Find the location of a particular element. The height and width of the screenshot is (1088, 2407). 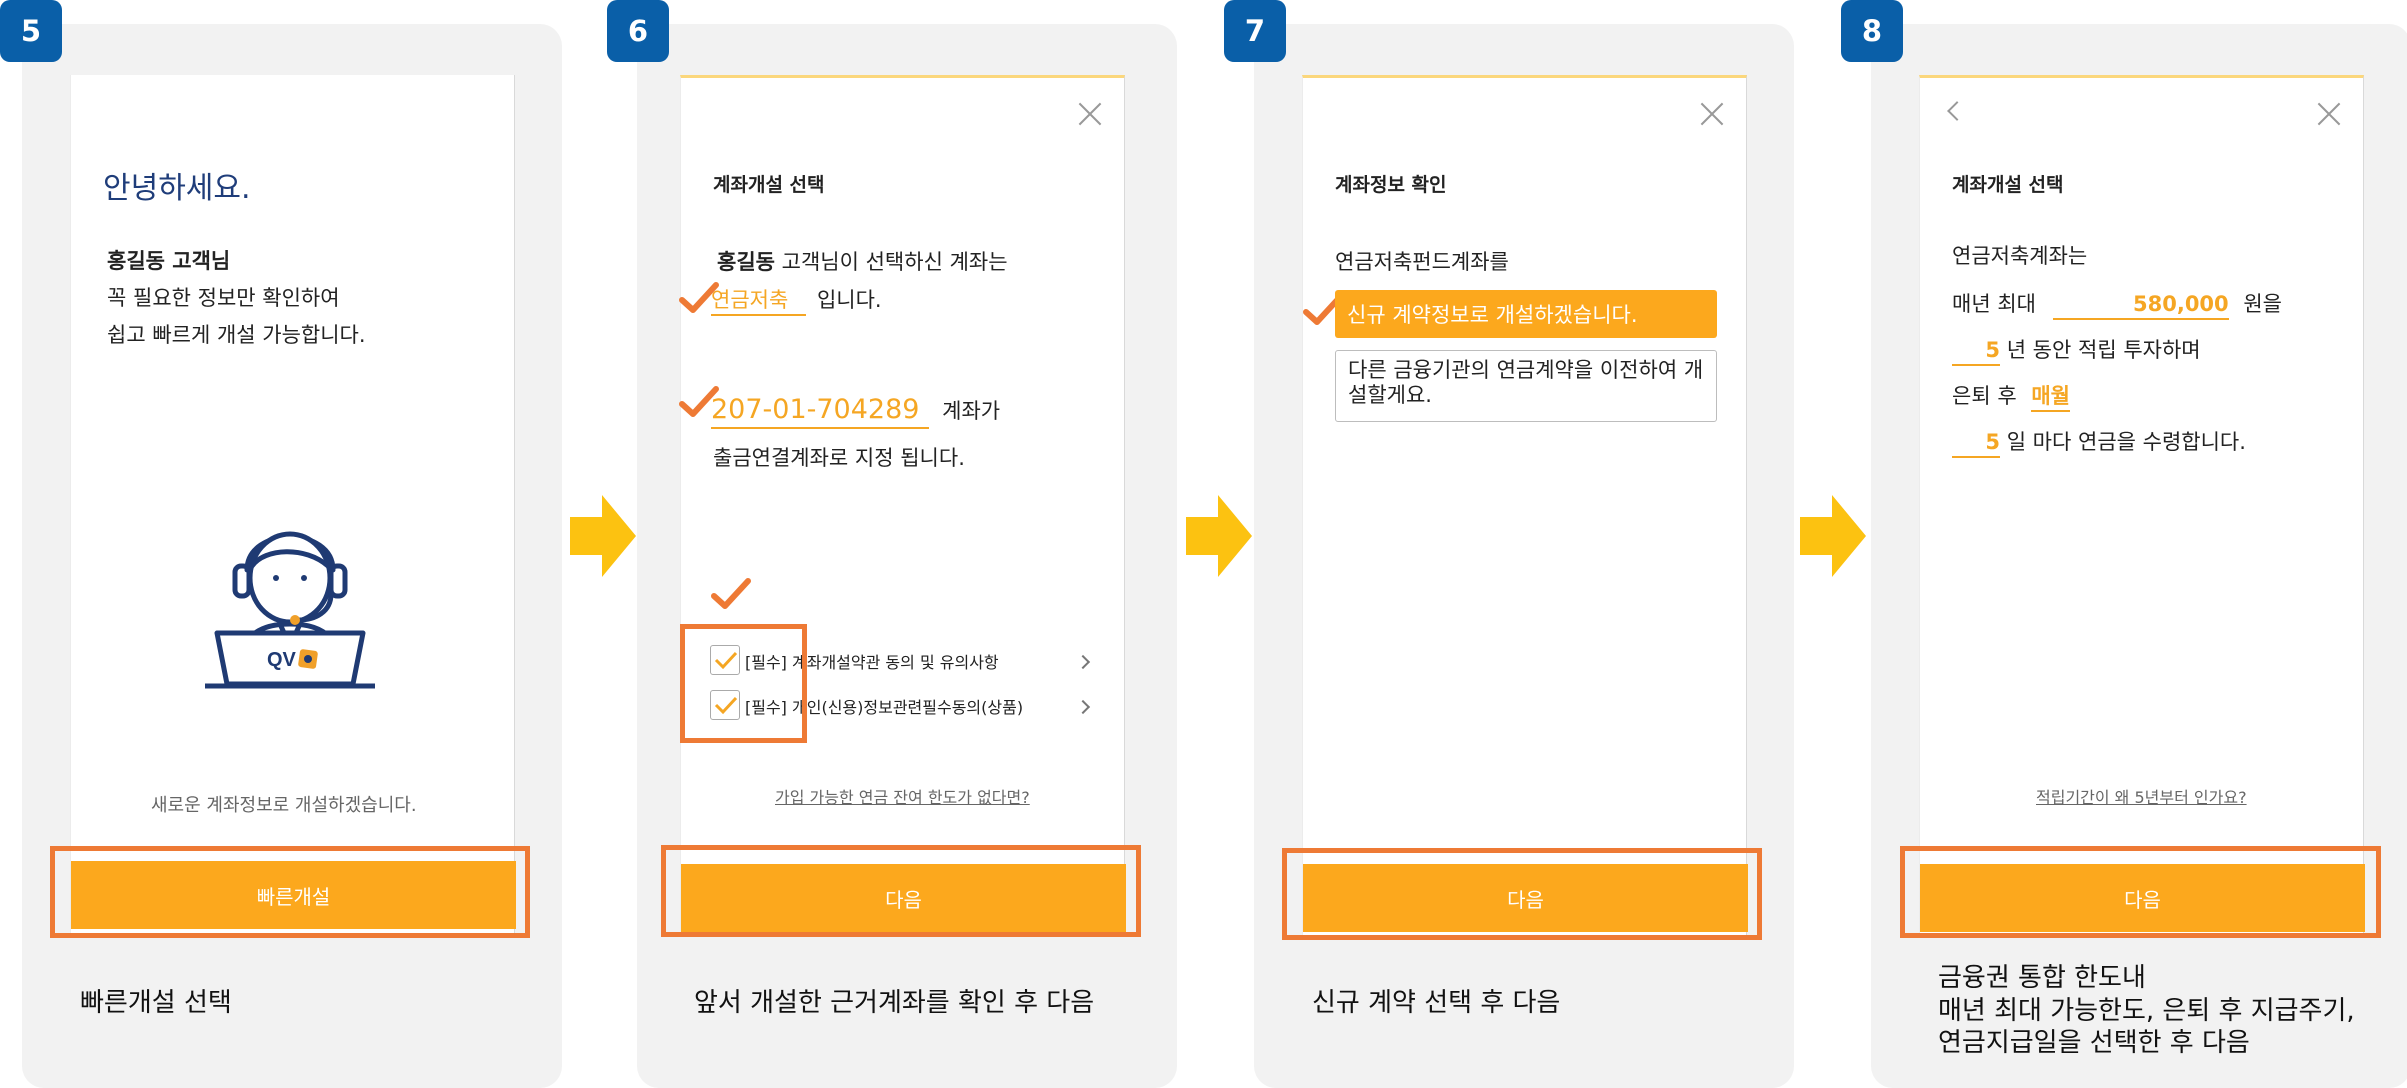

selected-account-line: 홍길동 고객님이 선택하신 계좌는 is located at coordinates (862, 262).